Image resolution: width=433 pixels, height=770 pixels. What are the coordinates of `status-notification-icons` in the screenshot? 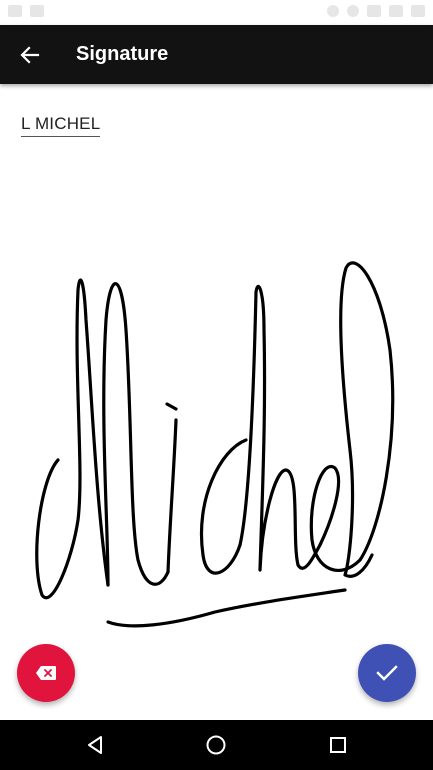 It's located at (26, 11).